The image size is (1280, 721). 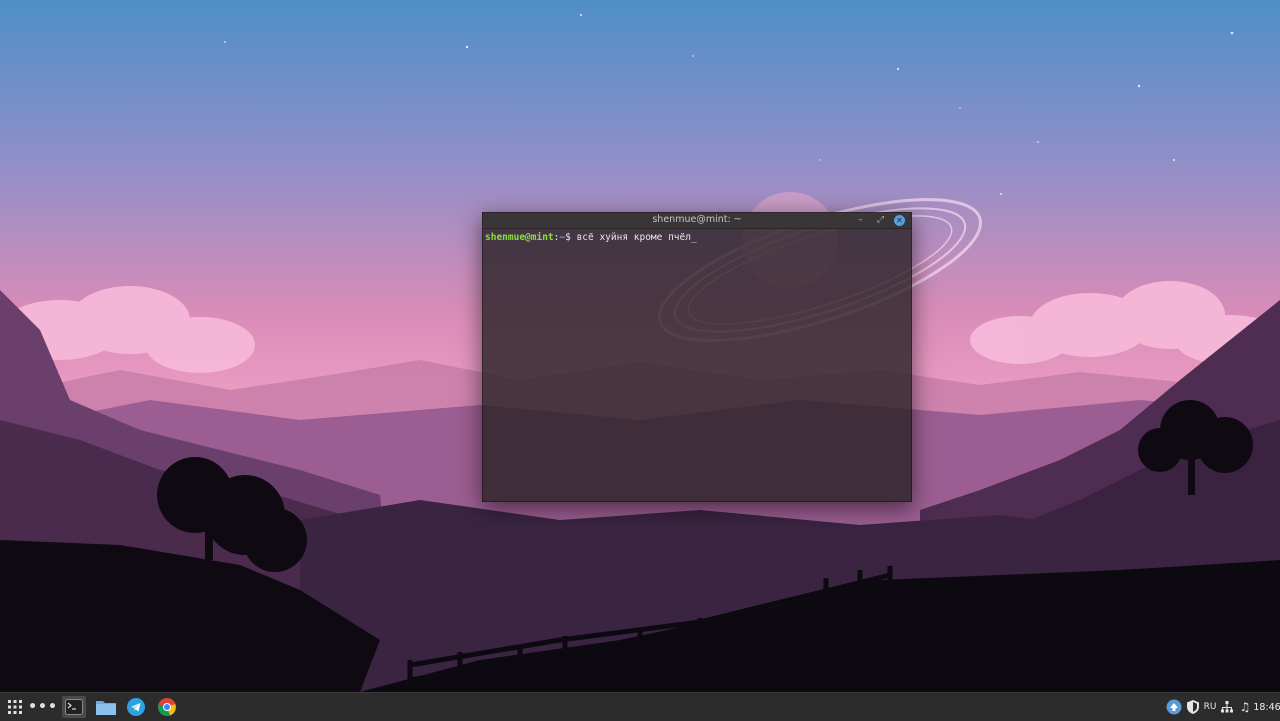 What do you see at coordinates (1245, 707) in the screenshot?
I see `sound-icon: ♫` at bounding box center [1245, 707].